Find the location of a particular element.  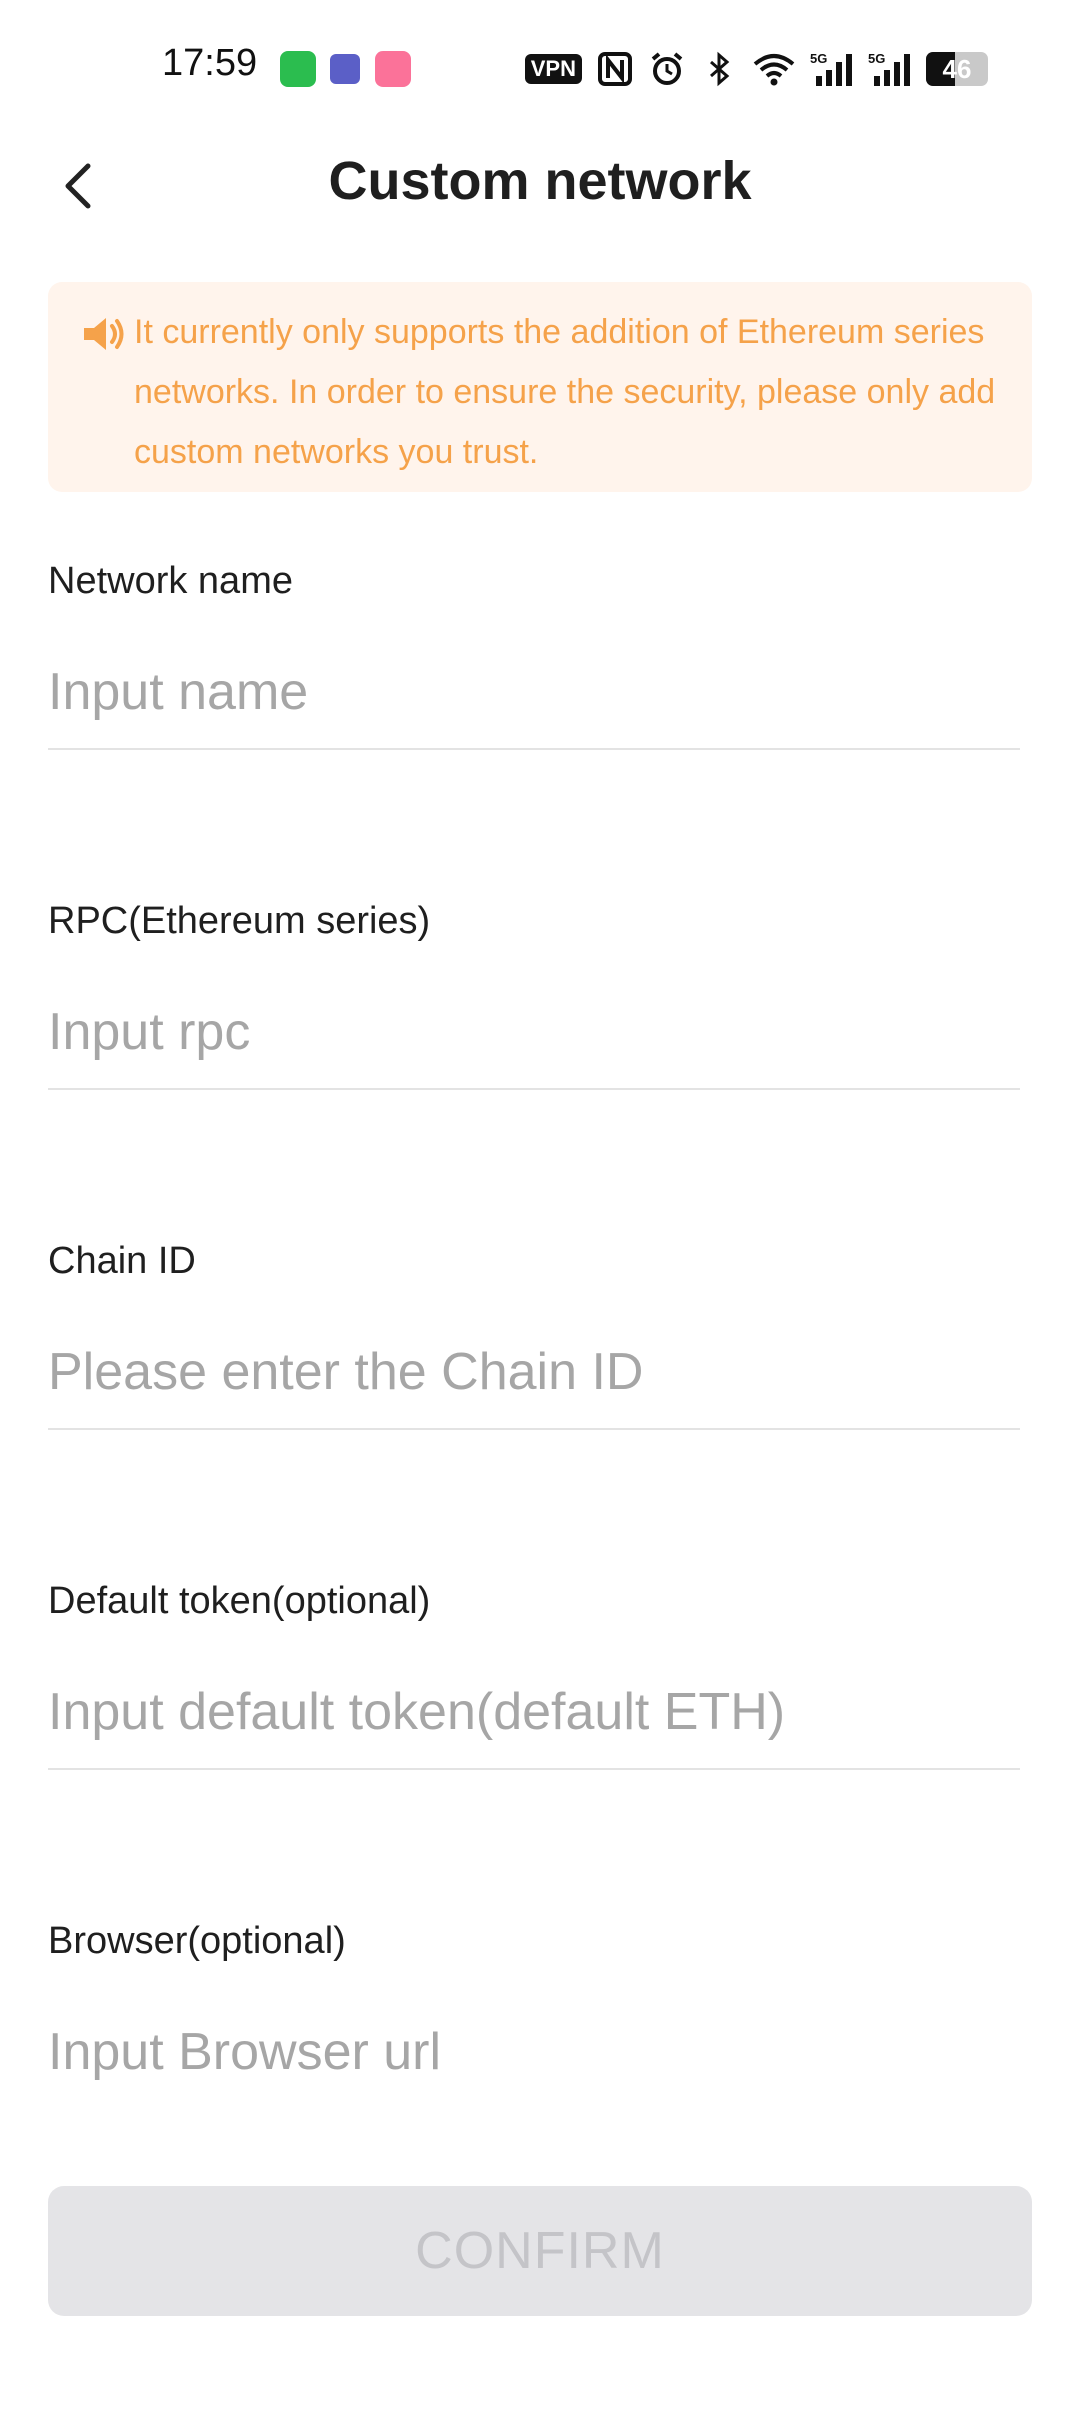

rpc-input is located at coordinates (534, 1032).